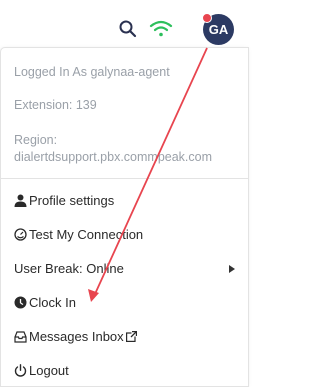 The image size is (320, 387). What do you see at coordinates (124, 178) in the screenshot?
I see `menu-divider` at bounding box center [124, 178].